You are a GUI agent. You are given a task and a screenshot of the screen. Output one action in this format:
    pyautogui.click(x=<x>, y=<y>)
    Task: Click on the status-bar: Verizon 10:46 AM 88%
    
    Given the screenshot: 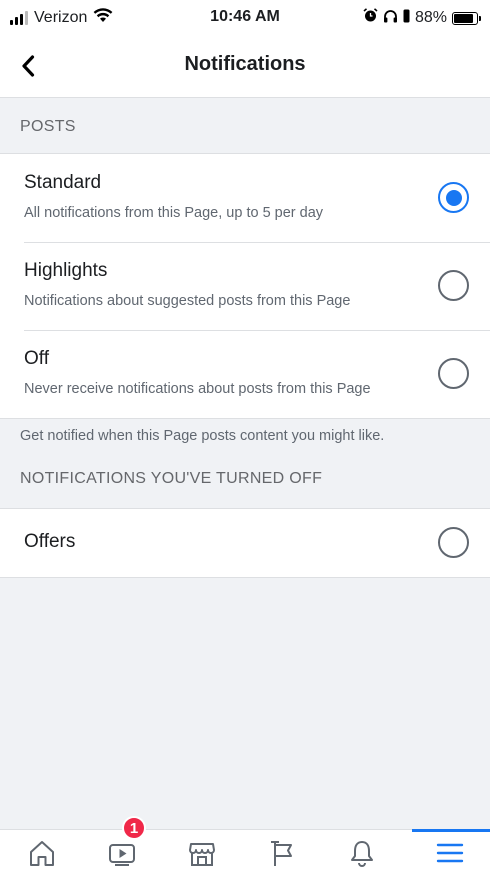 What is the action you would take?
    pyautogui.click(x=245, y=18)
    